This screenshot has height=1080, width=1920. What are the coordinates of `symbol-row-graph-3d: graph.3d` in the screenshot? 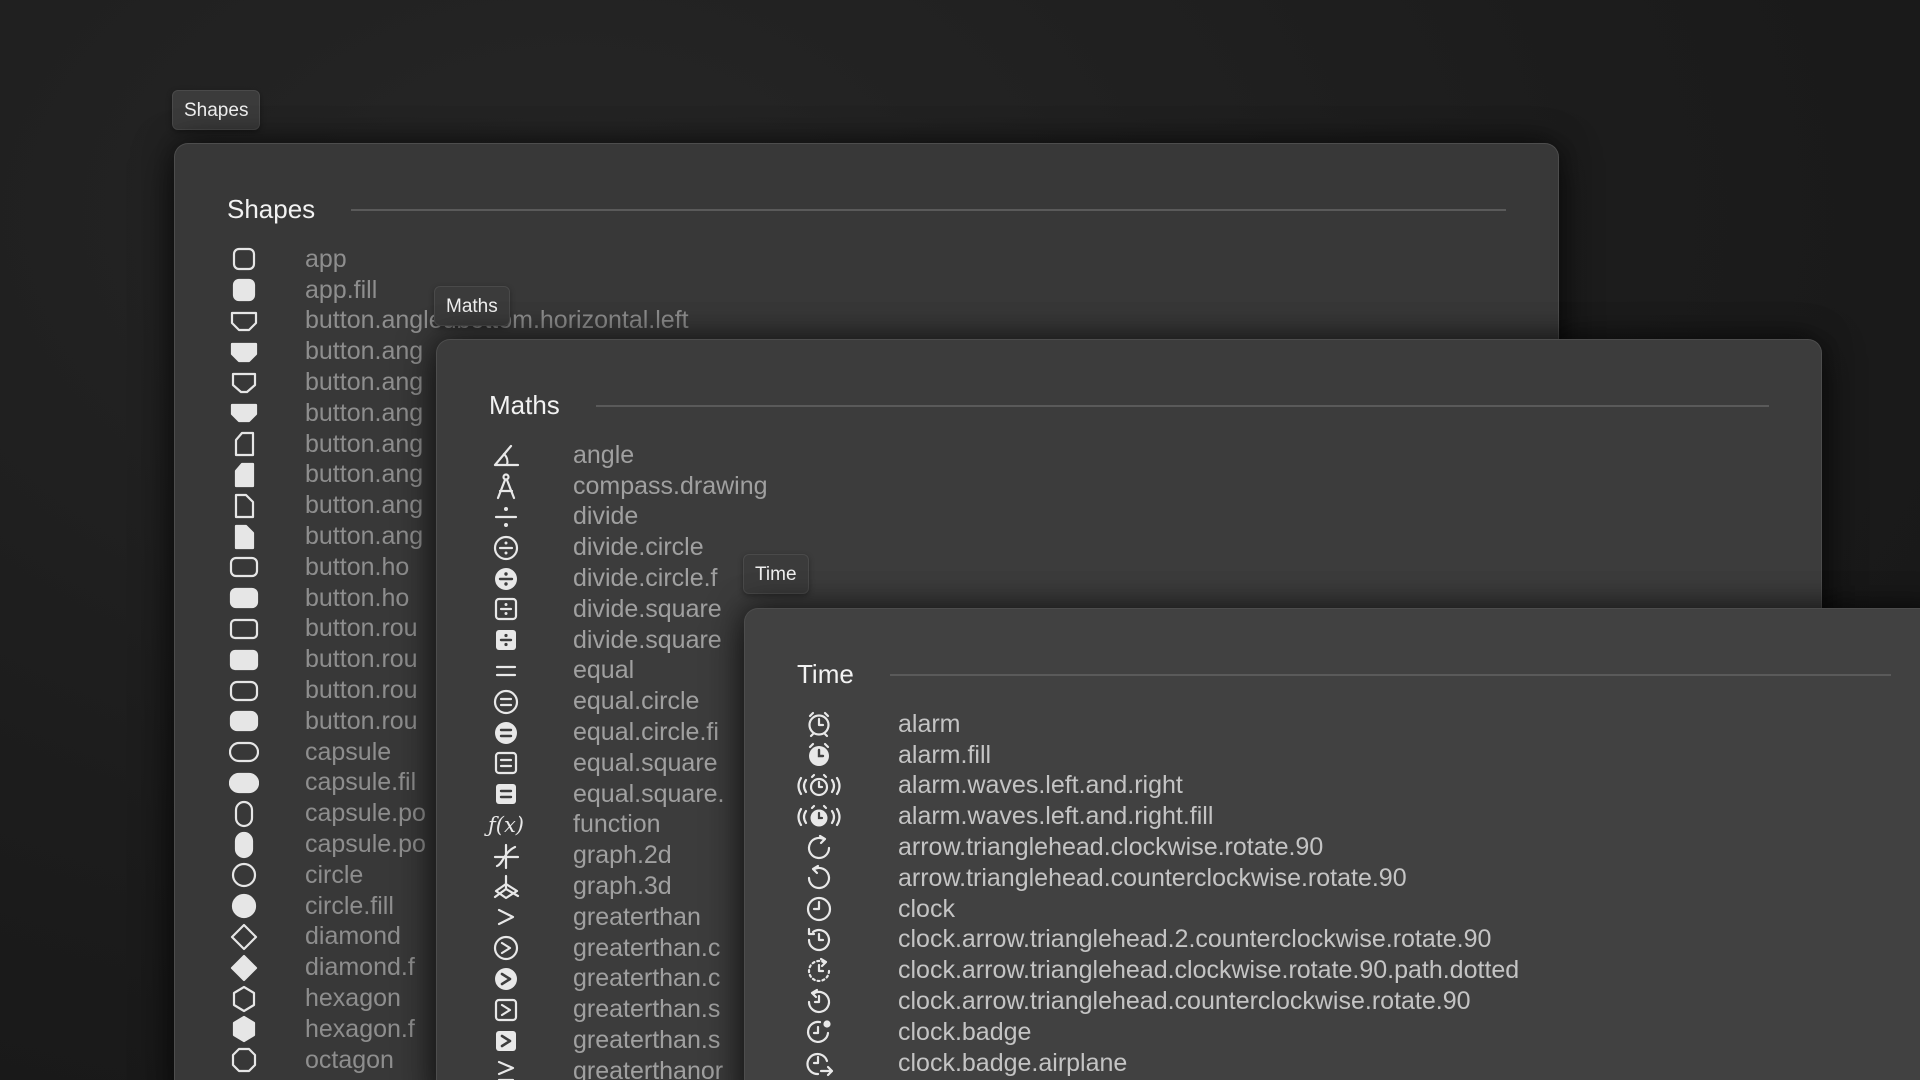 It's located at (628, 886).